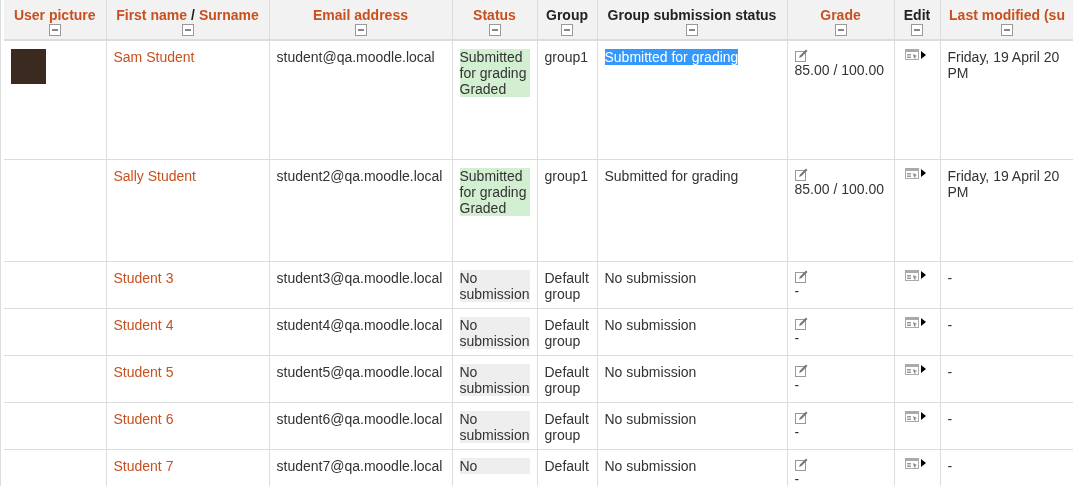  Describe the element at coordinates (359, 371) in the screenshot. I see `email-text: student5@qa.moodle.local` at that location.